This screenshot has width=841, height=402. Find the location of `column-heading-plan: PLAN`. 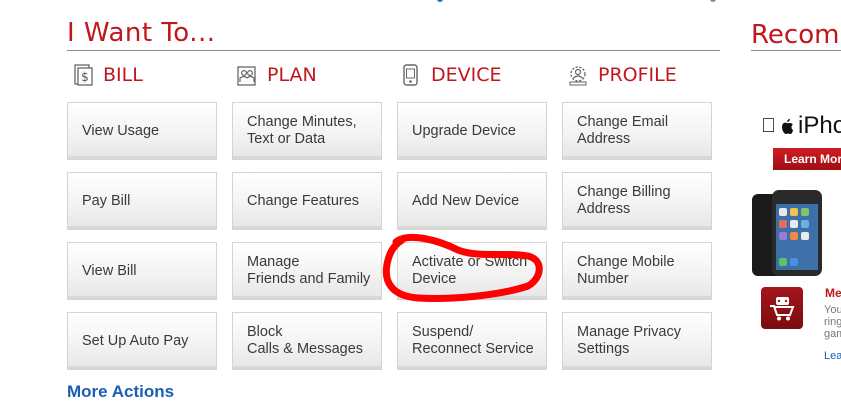

column-heading-plan: PLAN is located at coordinates (276, 75).